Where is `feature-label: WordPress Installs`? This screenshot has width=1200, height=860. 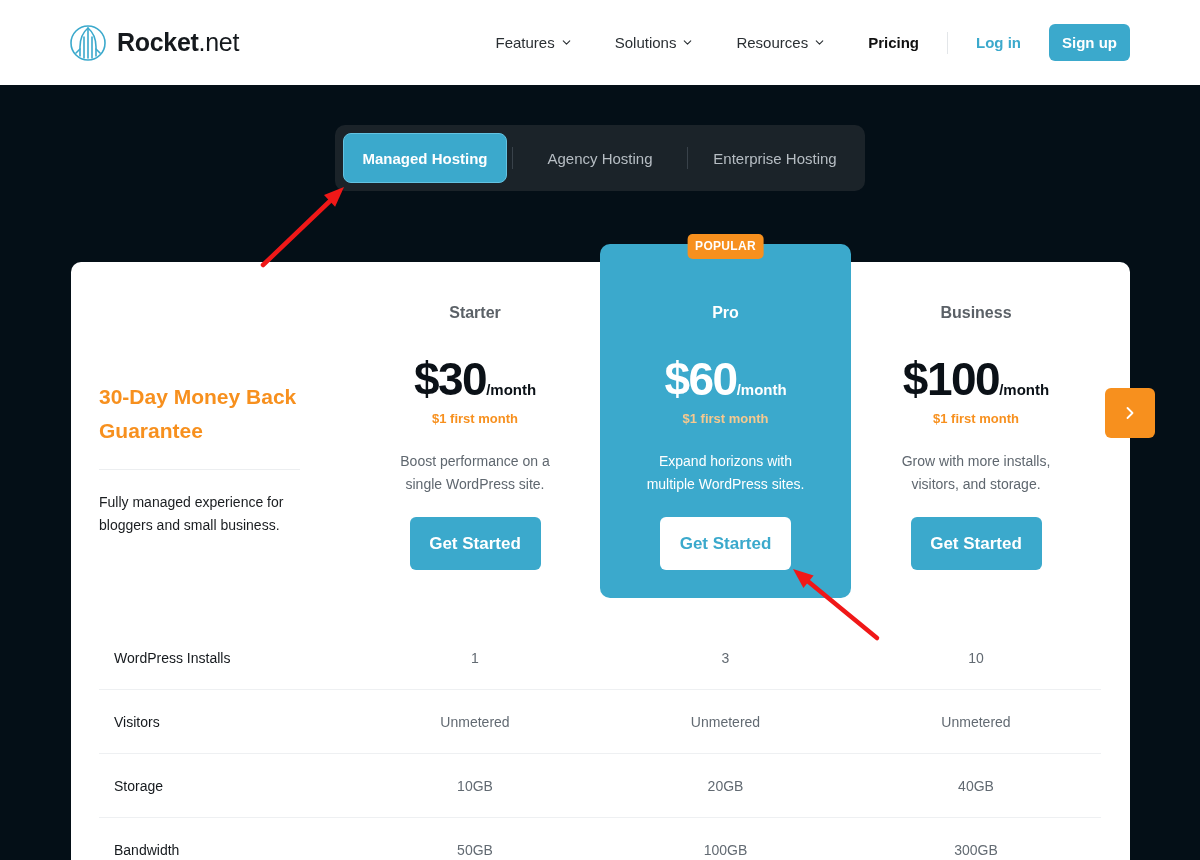
feature-label: WordPress Installs is located at coordinates (172, 657).